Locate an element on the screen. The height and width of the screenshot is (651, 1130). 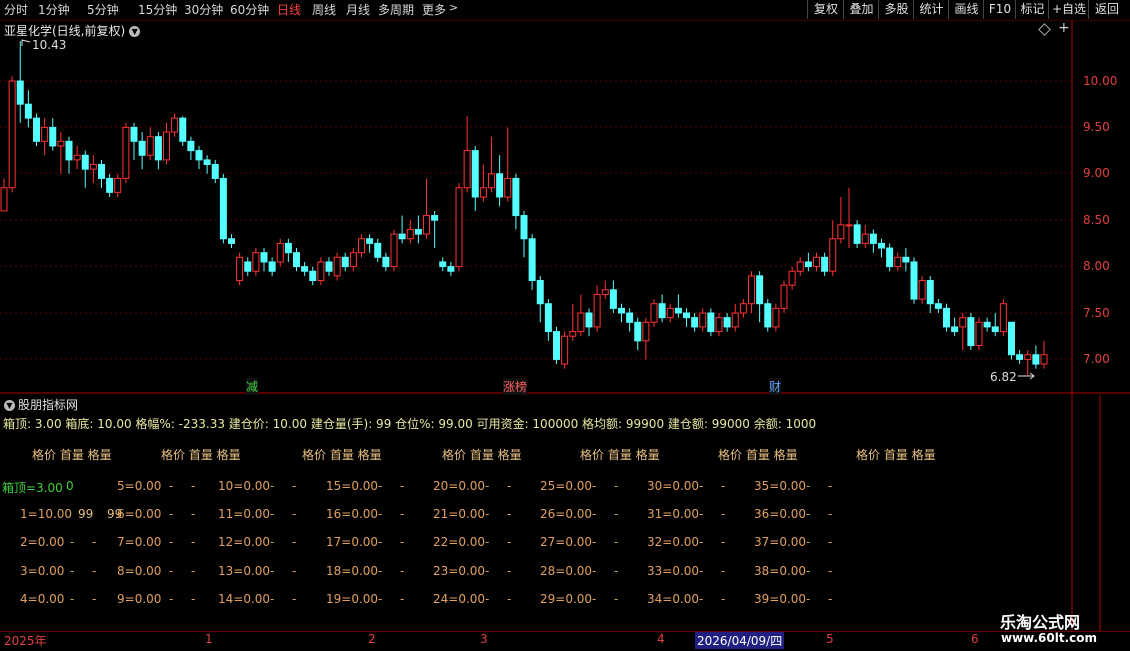
event-marker-limit-up: 涨榜 is located at coordinates (515, 386).